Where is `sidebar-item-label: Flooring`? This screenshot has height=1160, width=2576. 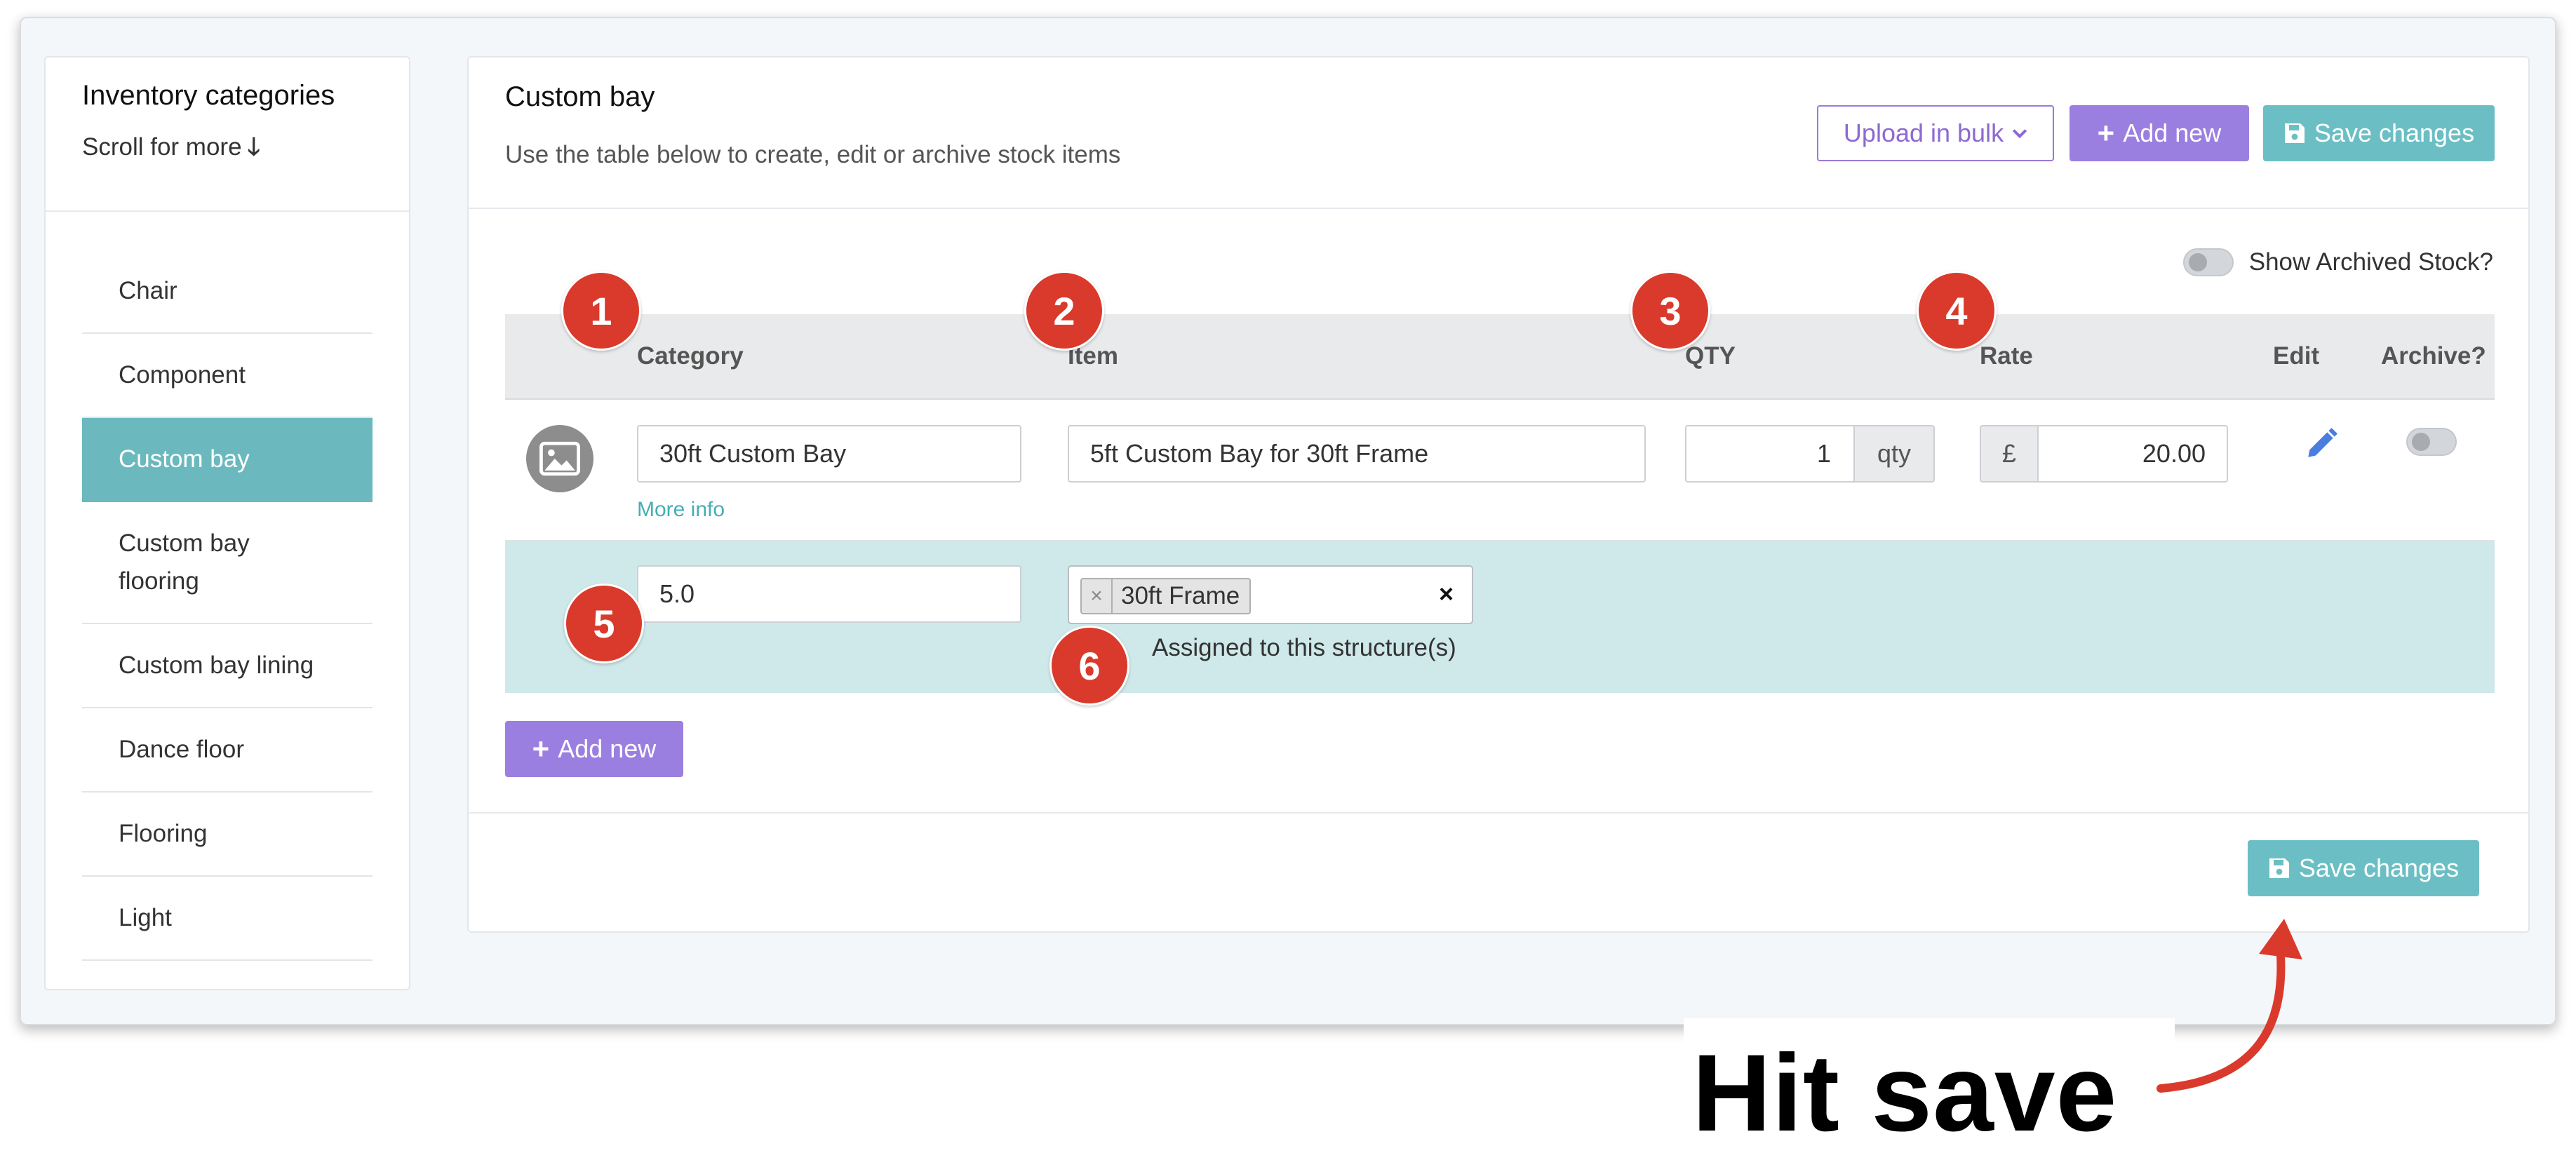 sidebar-item-label: Flooring is located at coordinates (163, 834).